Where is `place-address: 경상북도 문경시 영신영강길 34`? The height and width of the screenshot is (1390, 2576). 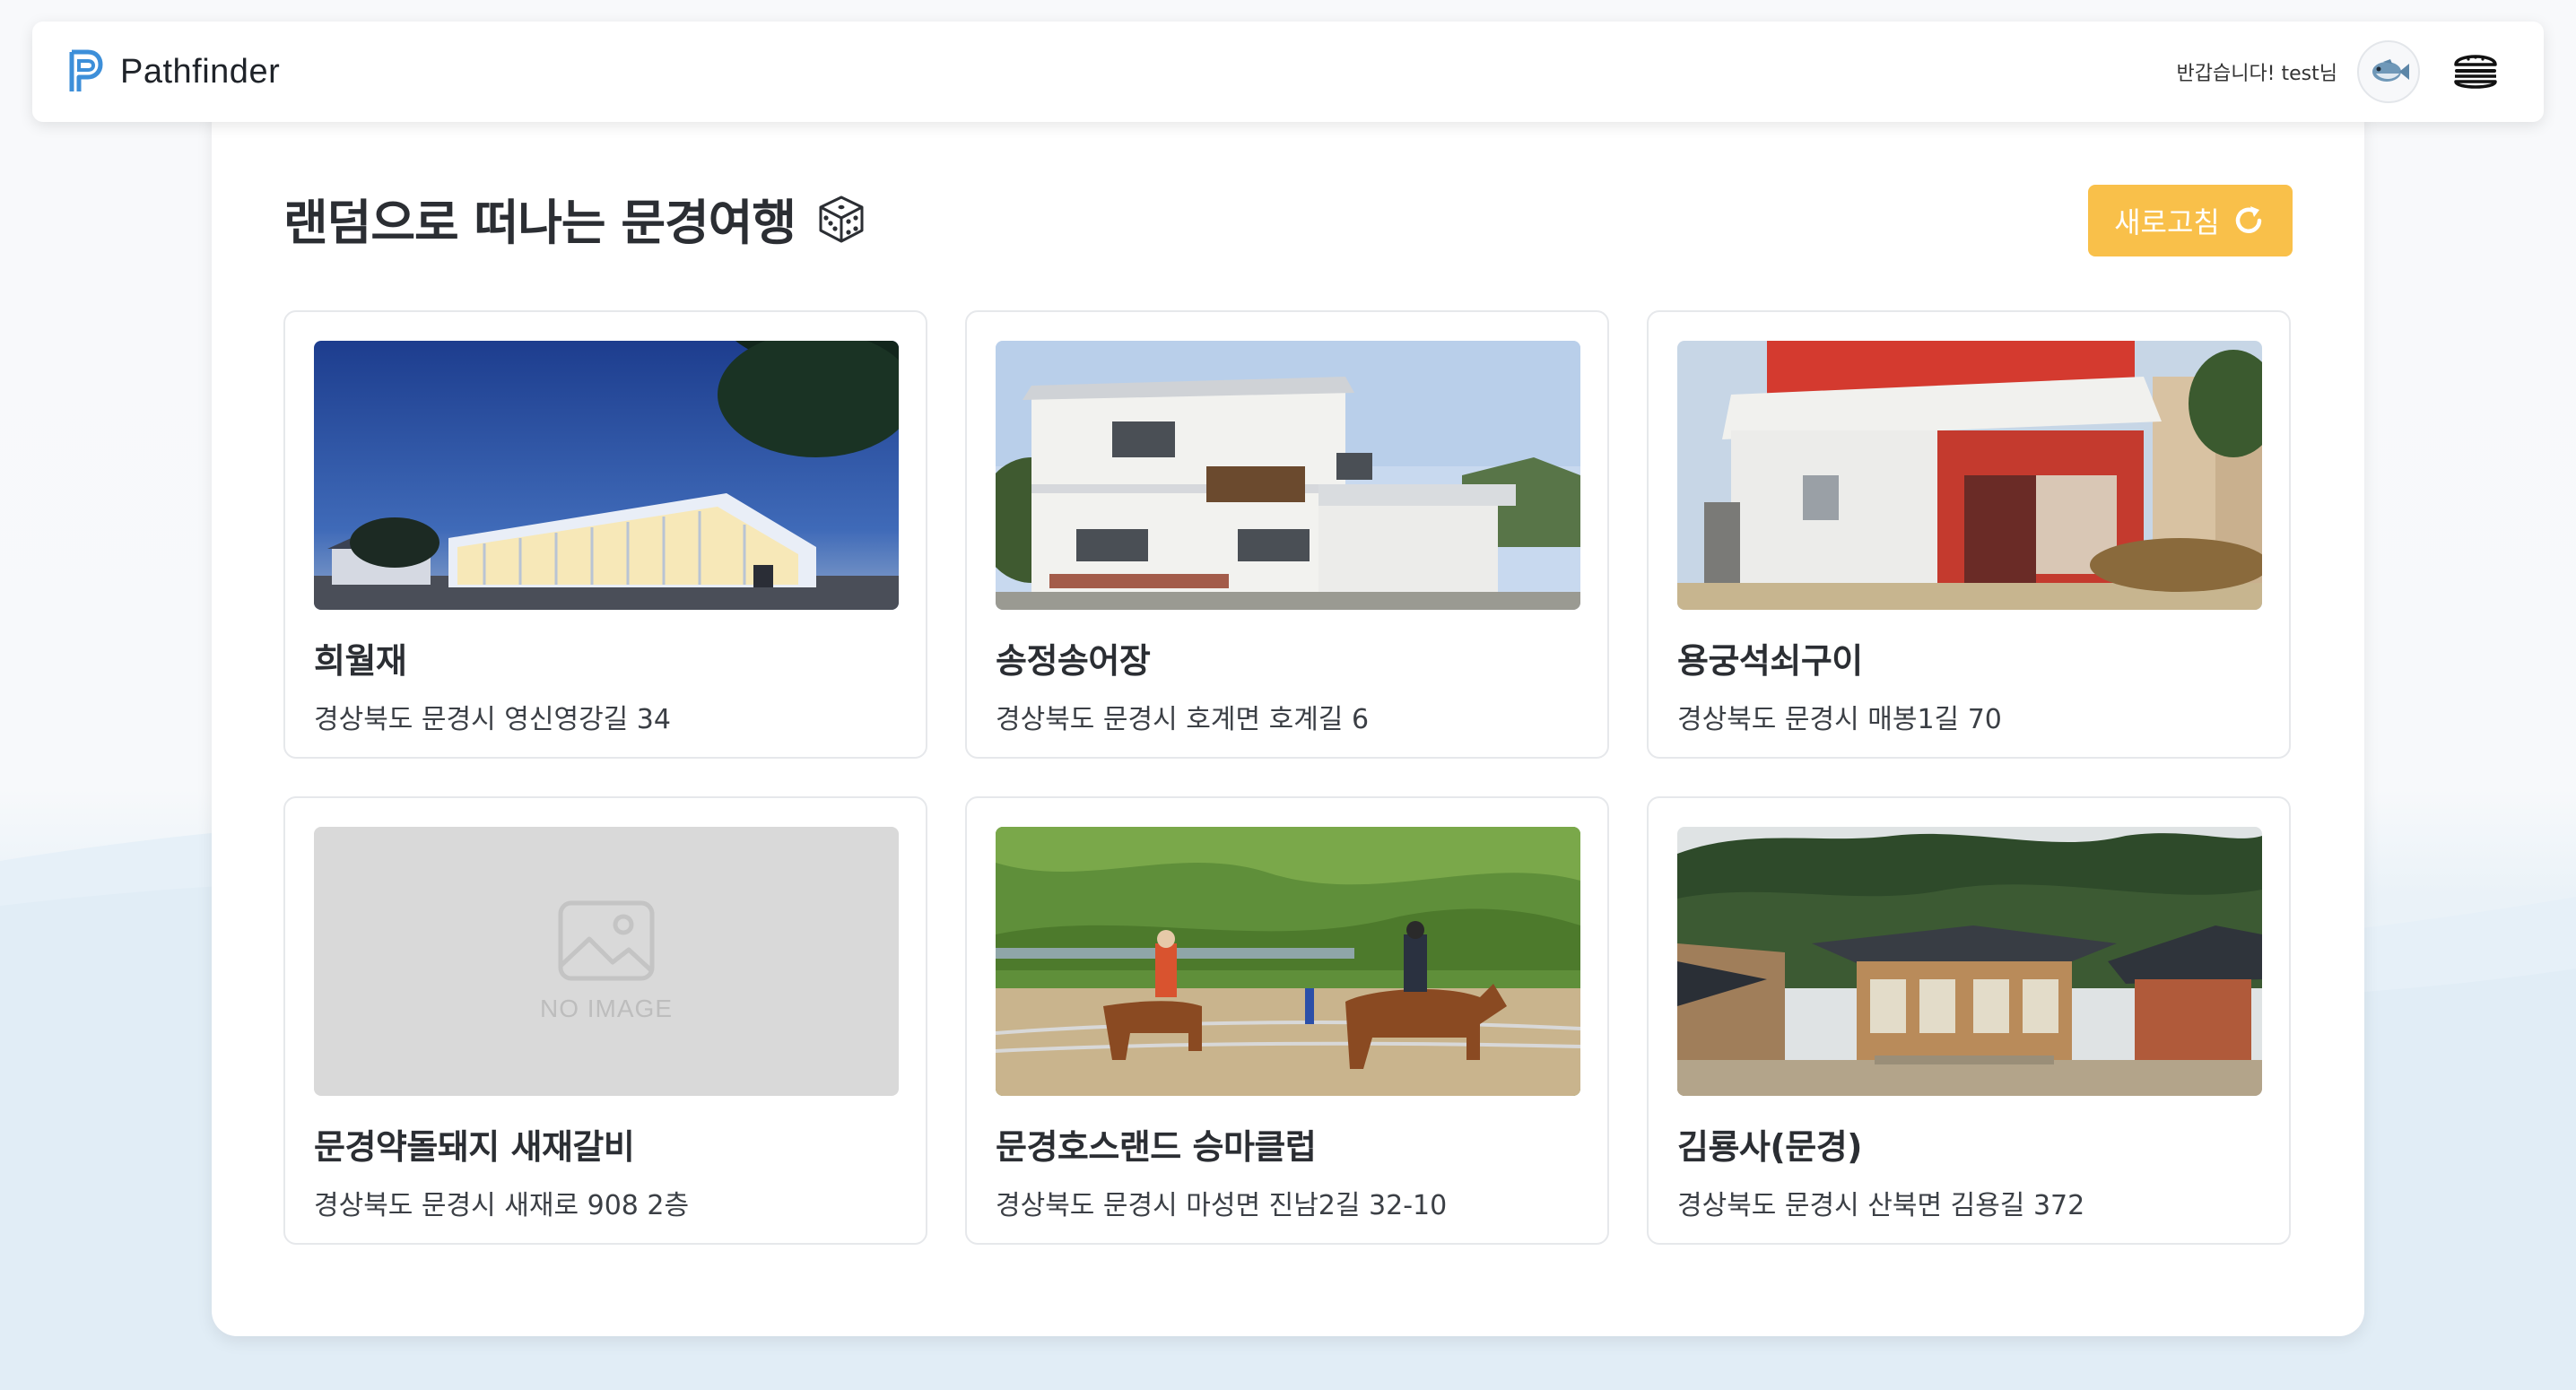
place-address: 경상북도 문경시 영신영강길 34 is located at coordinates (492, 719).